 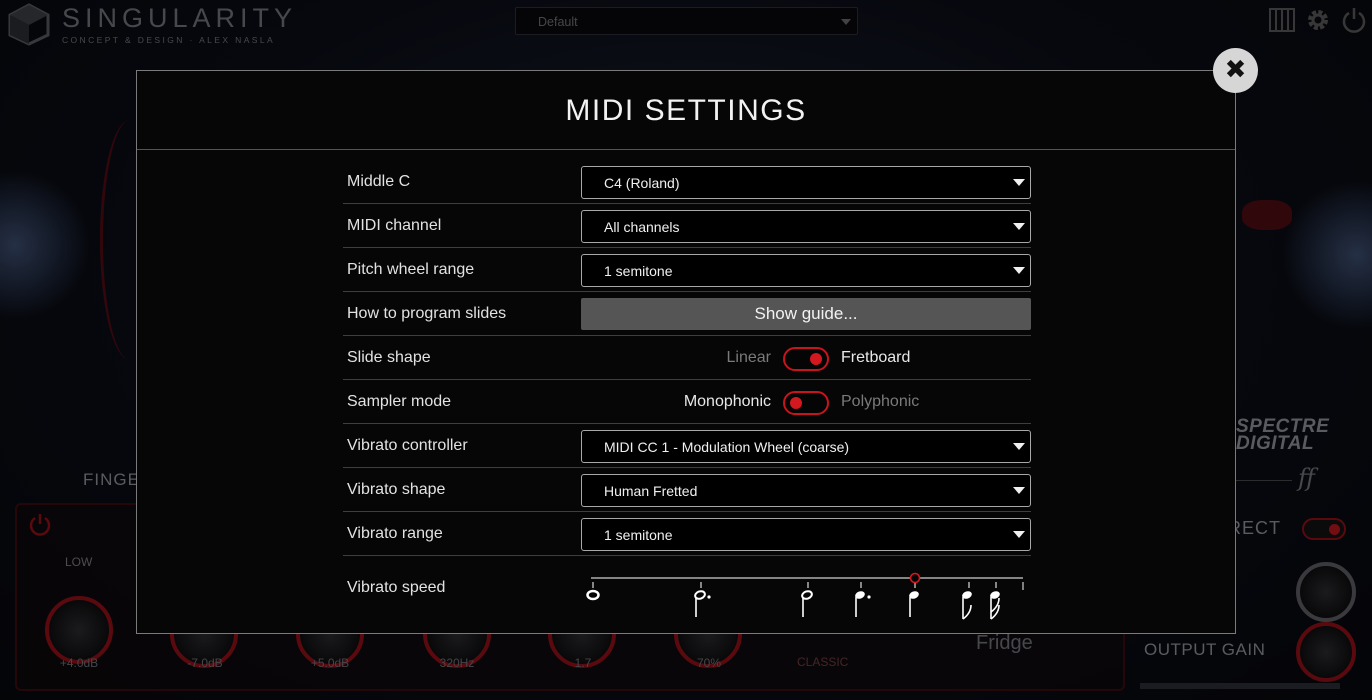 I want to click on whole-note-icon, so click(x=593, y=591).